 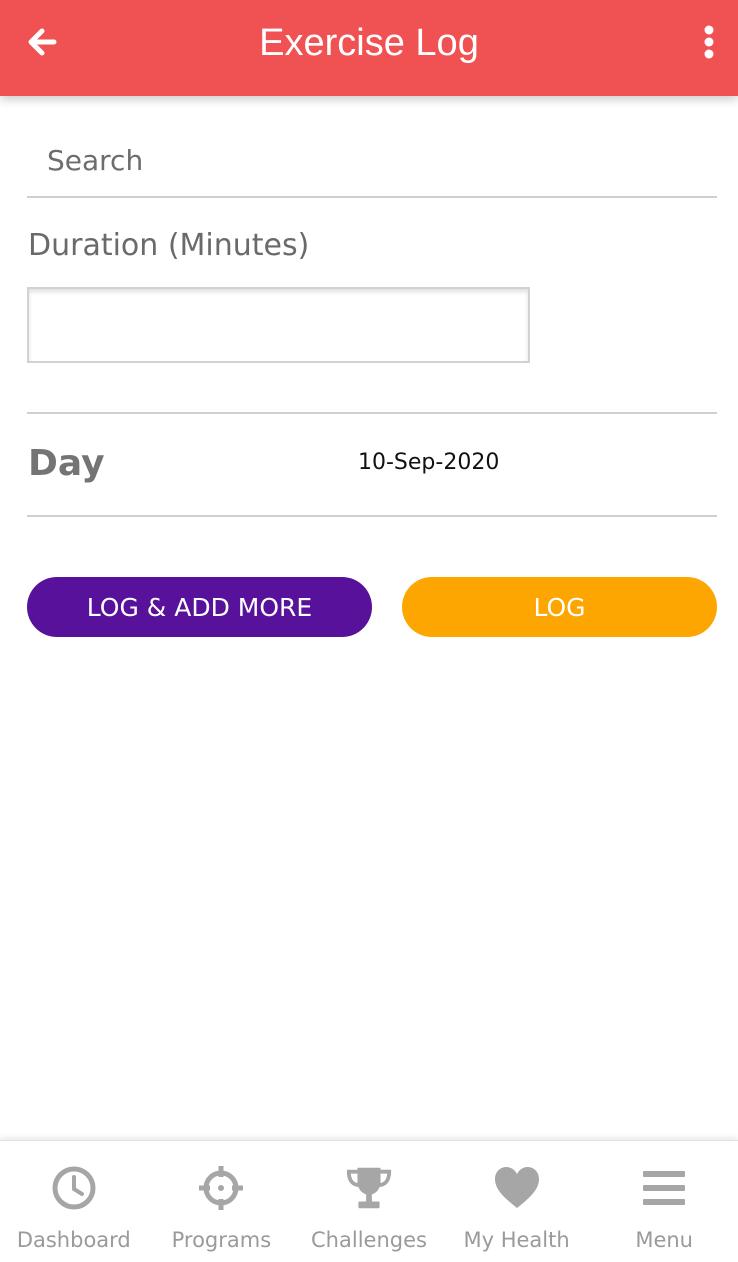 What do you see at coordinates (428, 462) in the screenshot?
I see `day-date-picker: 10-Sep-2020` at bounding box center [428, 462].